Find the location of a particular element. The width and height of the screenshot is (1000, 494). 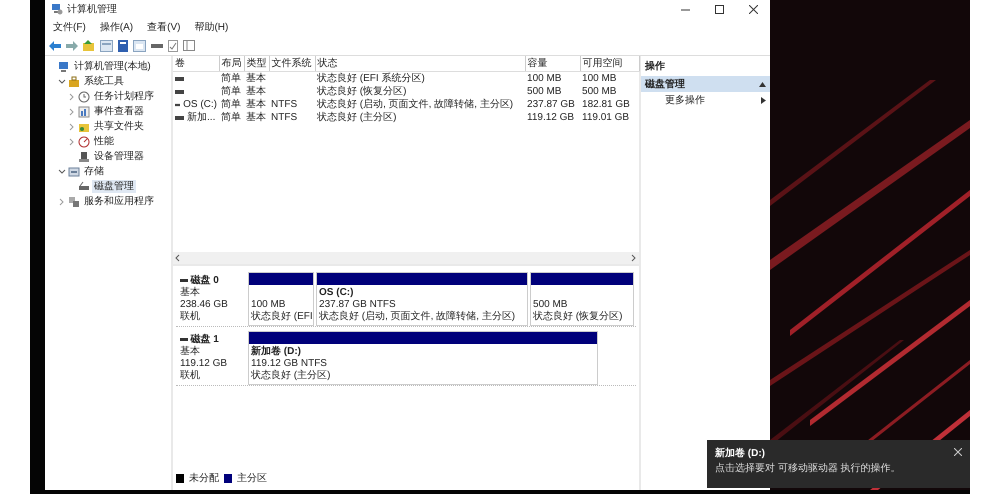

column-header: 容量 is located at coordinates (552, 64).